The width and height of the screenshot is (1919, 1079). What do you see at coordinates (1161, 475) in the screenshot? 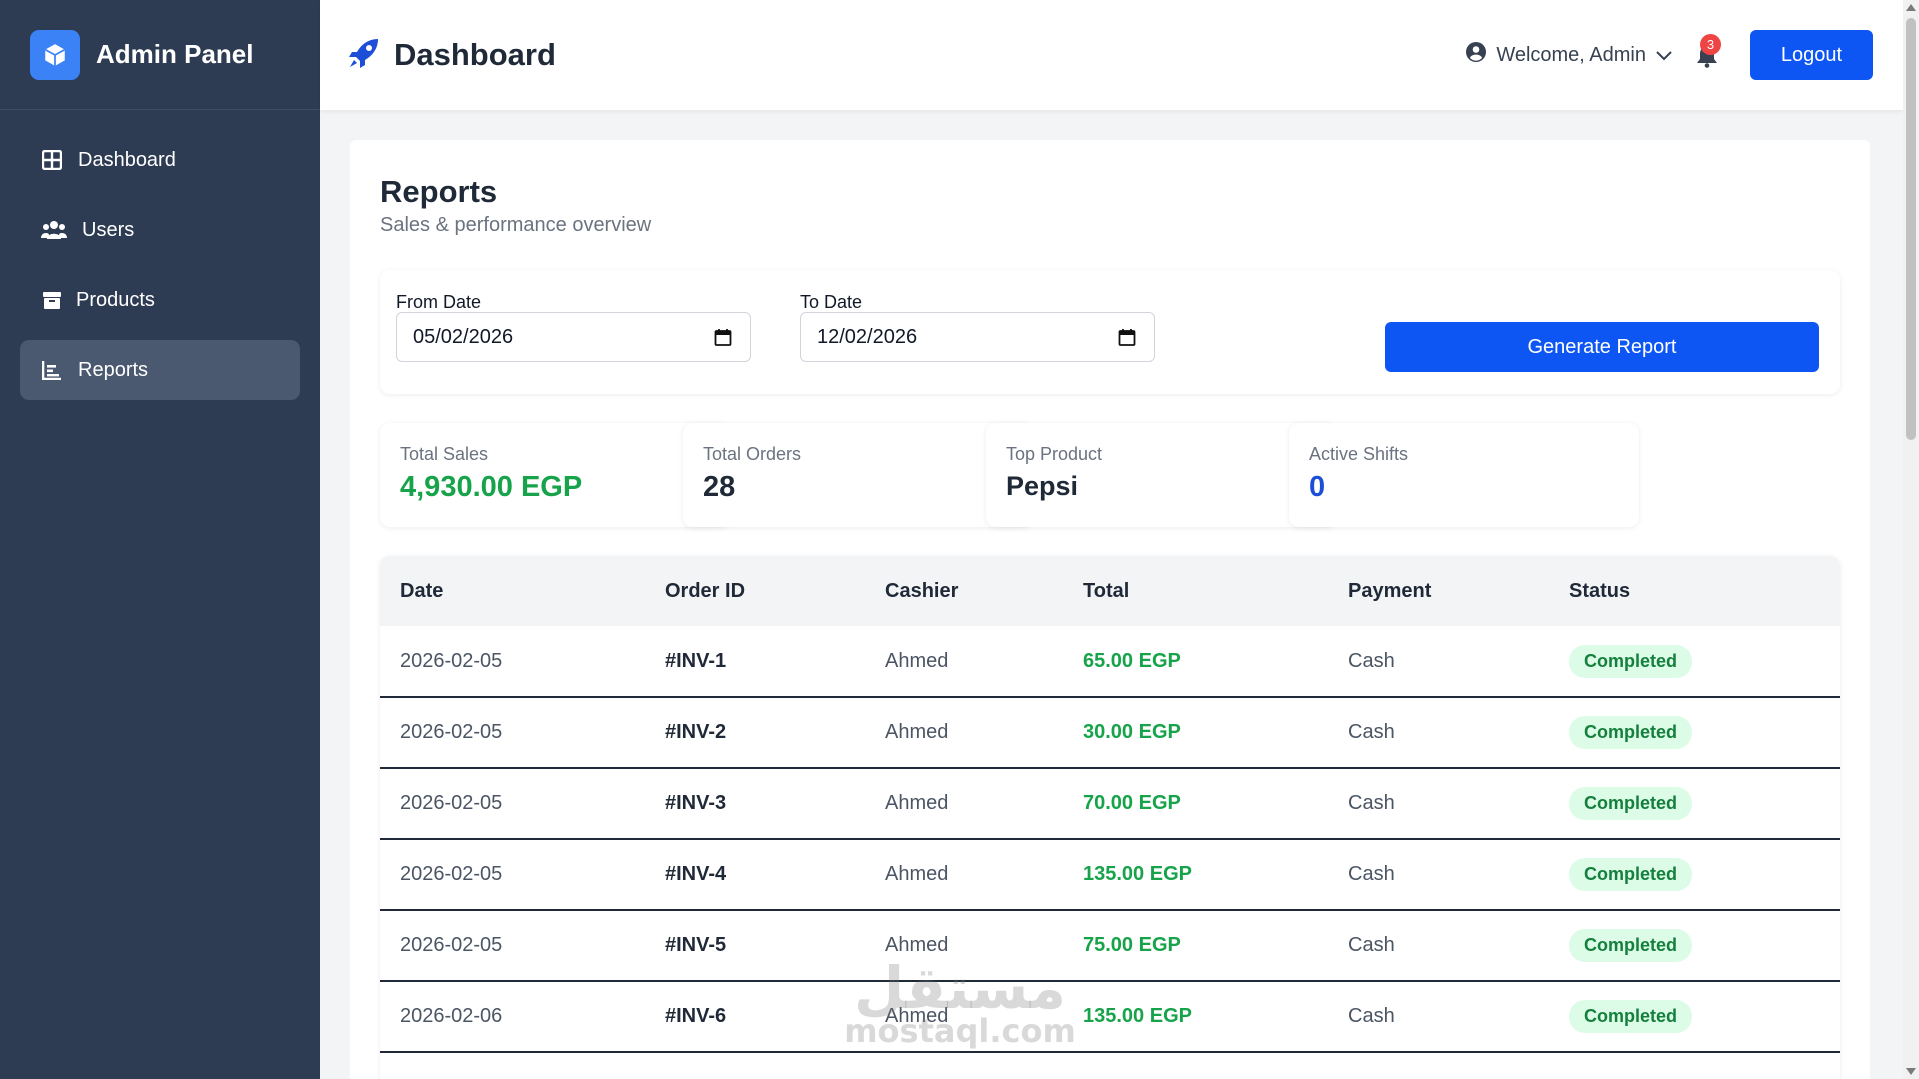
I see `stat-top-product: Top Product Pepsi` at bounding box center [1161, 475].